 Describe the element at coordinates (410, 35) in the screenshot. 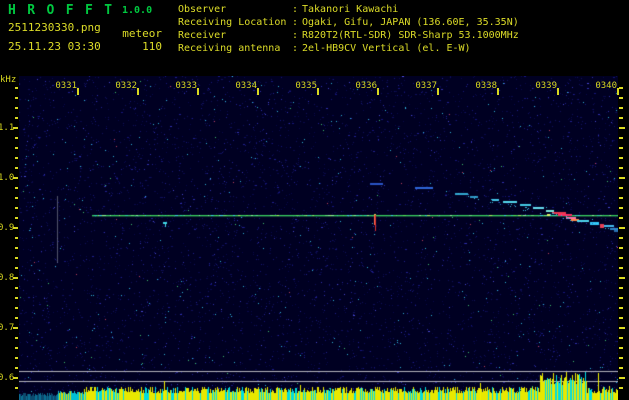

I see `station-value: R820T2(RTL-SDR) SDR-Sharp 53.1000MHz` at that location.